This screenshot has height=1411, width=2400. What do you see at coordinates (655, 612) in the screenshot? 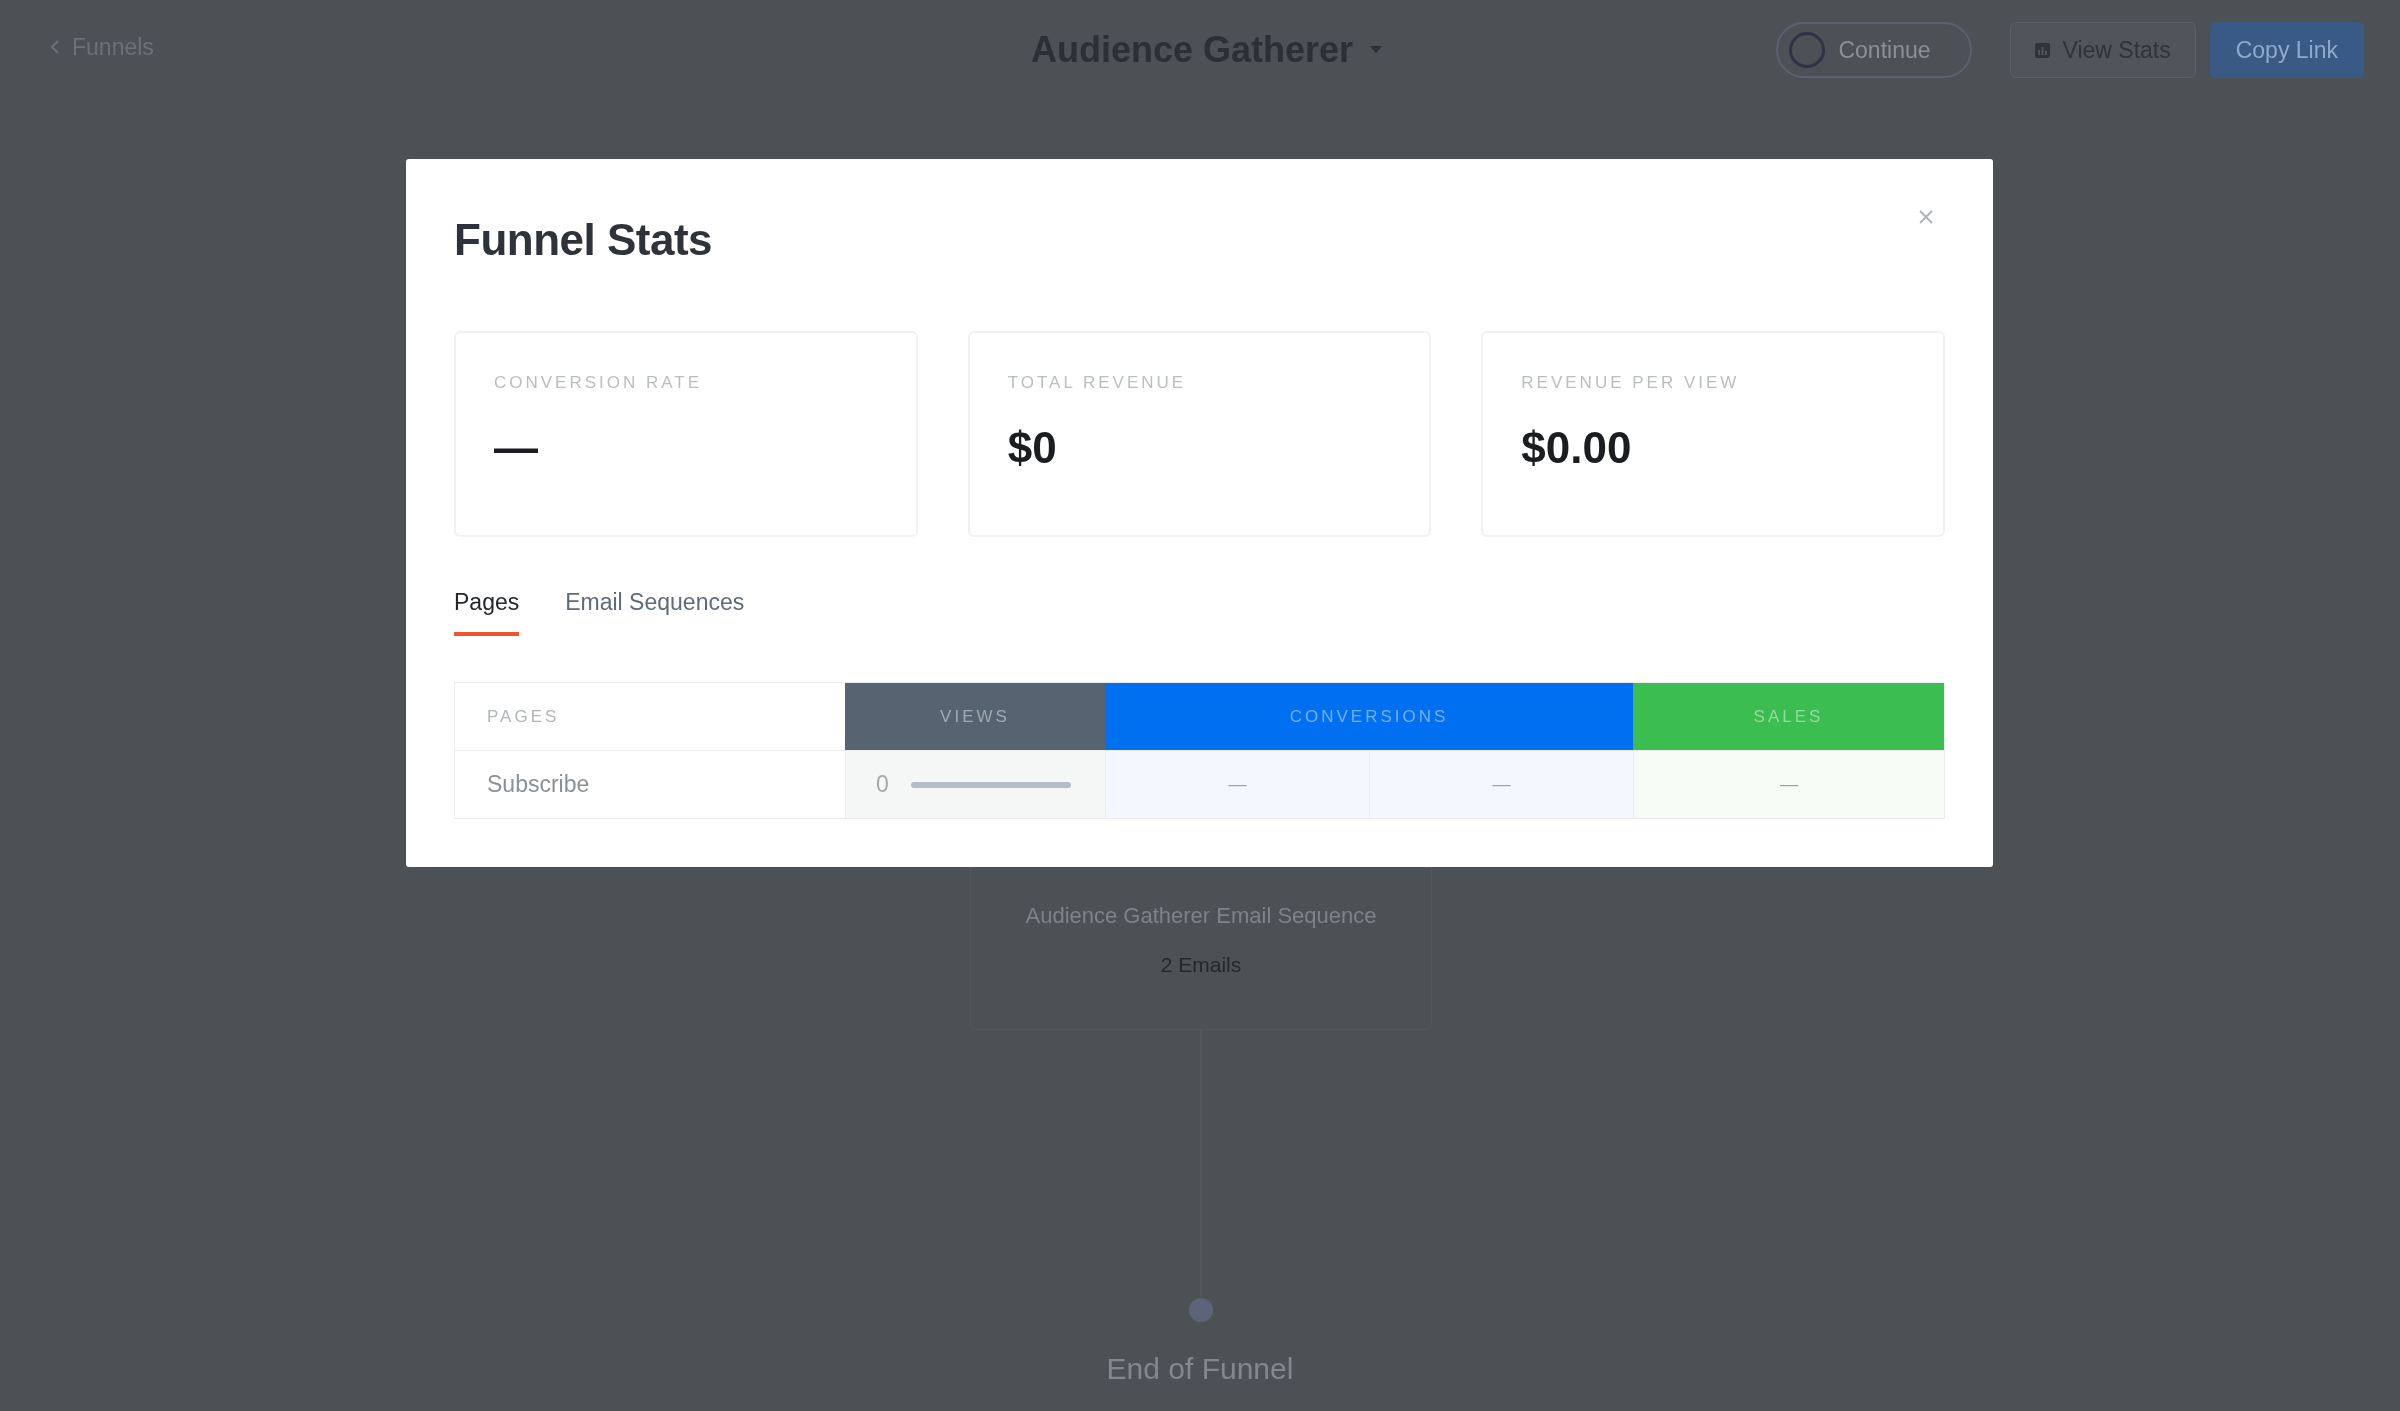
I see `tab: Email Sequences` at bounding box center [655, 612].